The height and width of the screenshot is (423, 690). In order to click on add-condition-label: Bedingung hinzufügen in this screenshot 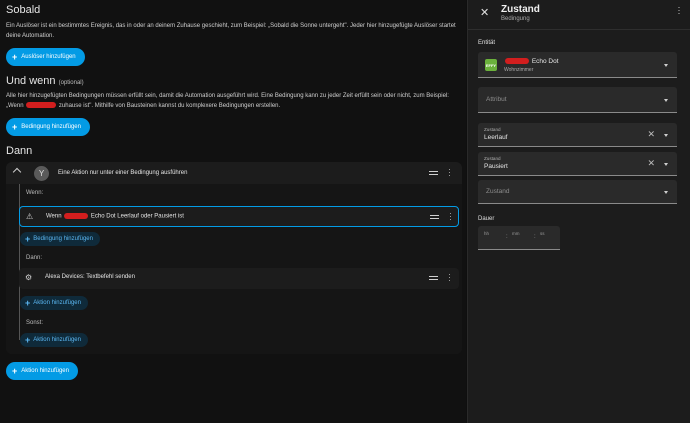, I will do `click(51, 127)`.